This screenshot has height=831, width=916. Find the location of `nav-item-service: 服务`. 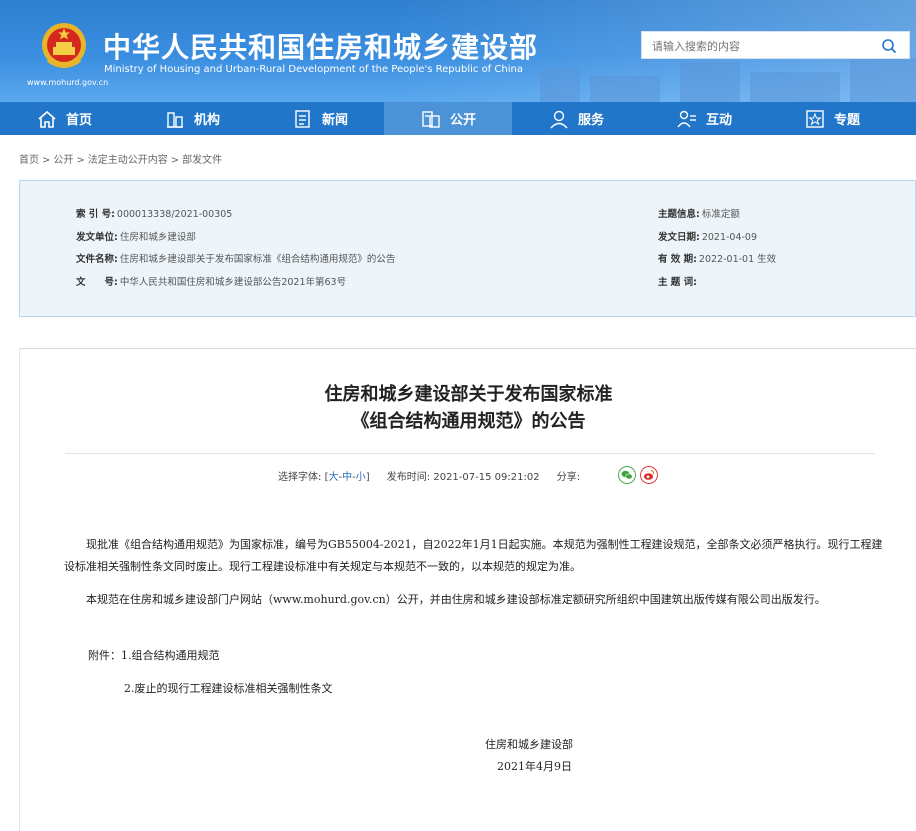

nav-item-service: 服务 is located at coordinates (576, 118).